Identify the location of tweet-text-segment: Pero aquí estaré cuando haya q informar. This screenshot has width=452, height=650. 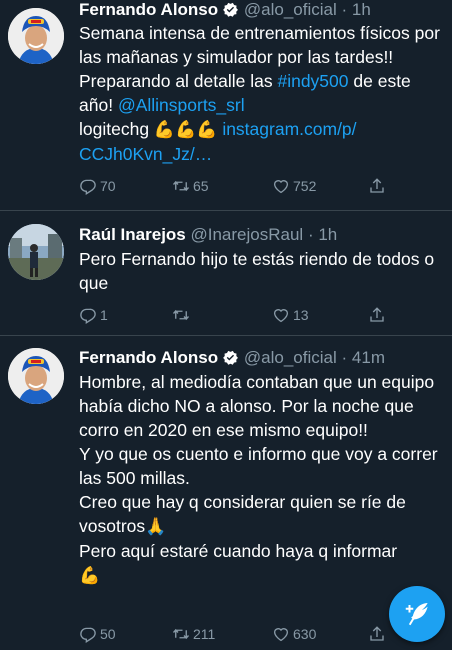
(238, 551).